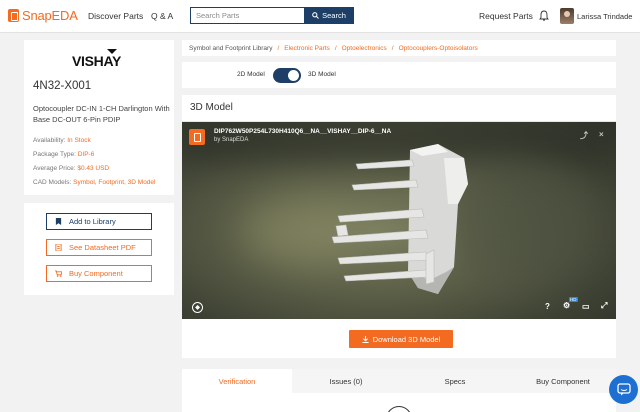 The width and height of the screenshot is (640, 412). I want to click on chat-button, so click(623, 389).